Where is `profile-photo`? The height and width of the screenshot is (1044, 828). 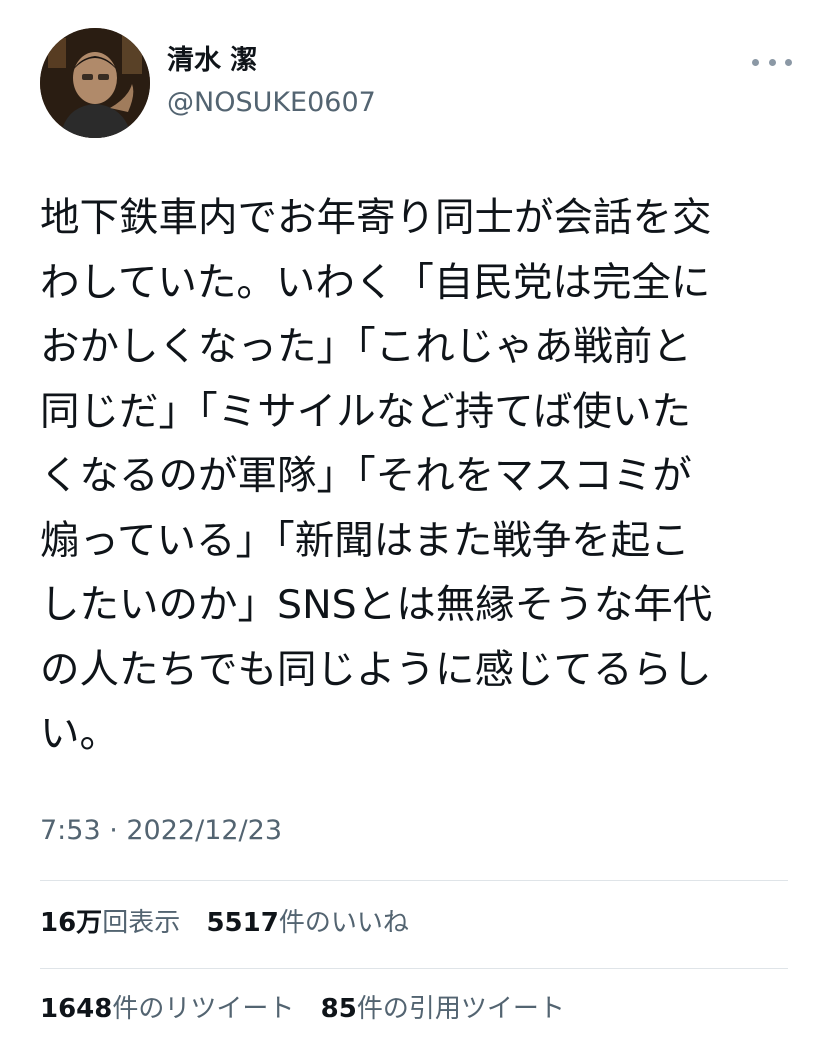 profile-photo is located at coordinates (95, 83).